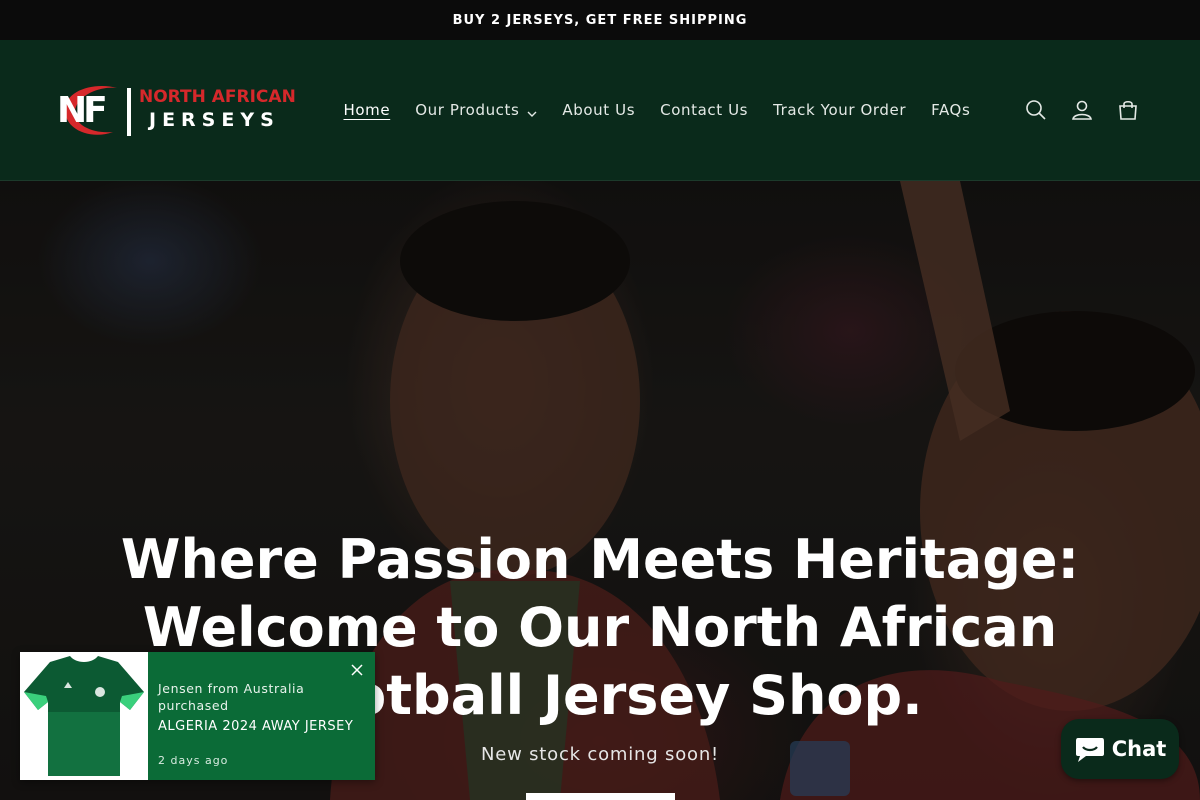 This screenshot has width=1200, height=800. Describe the element at coordinates (600, 796) in the screenshot. I see `hero-cta-button` at that location.